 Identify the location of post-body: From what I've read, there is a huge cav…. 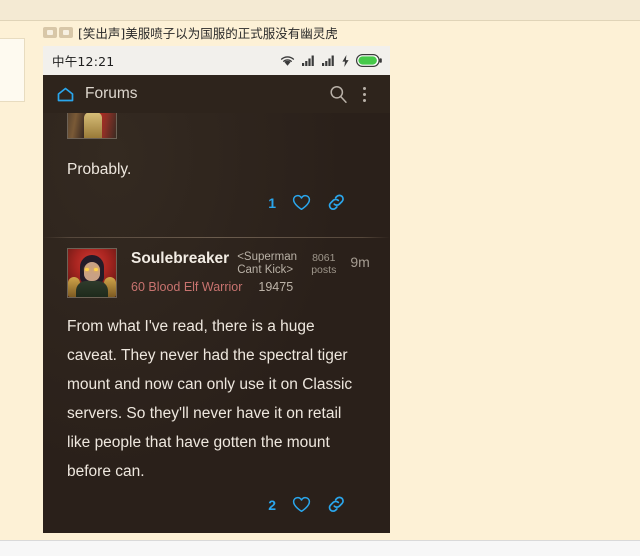
(210, 399).